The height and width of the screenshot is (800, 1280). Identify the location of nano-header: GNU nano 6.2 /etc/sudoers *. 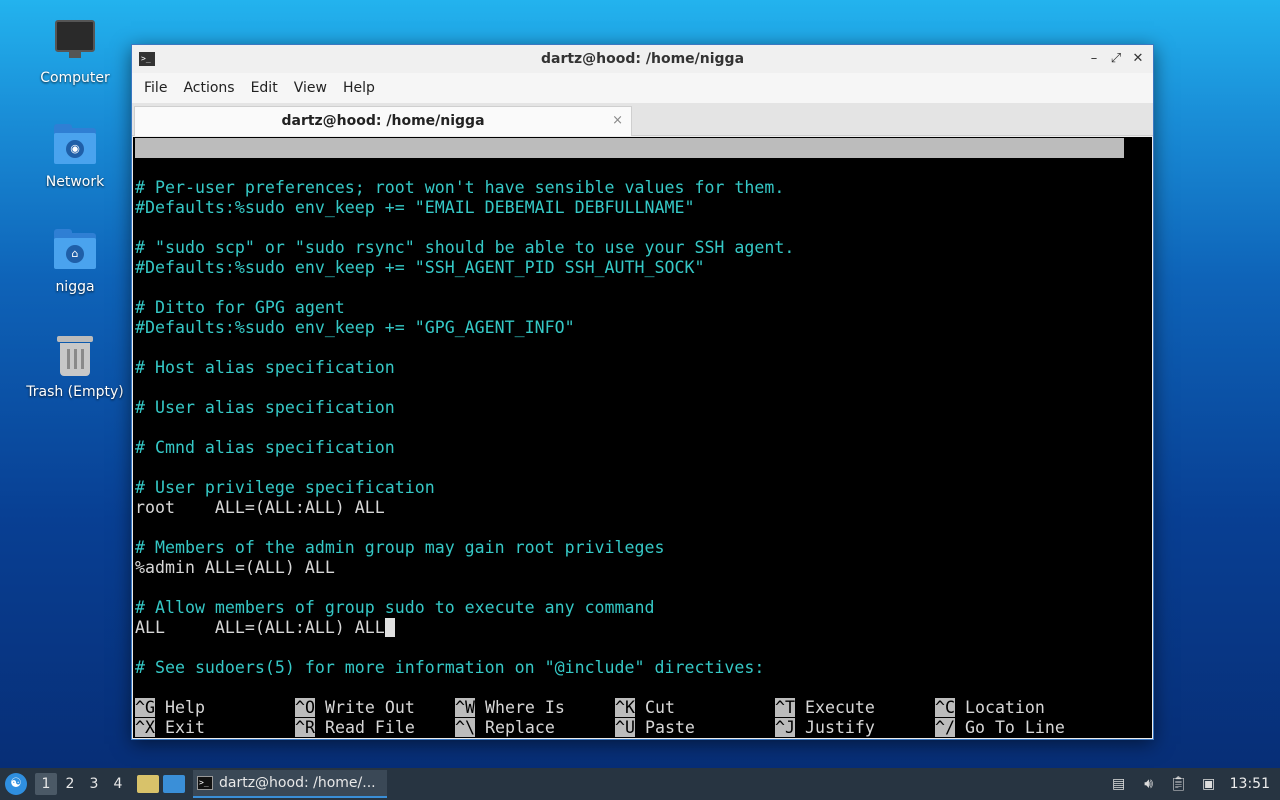
(629, 167).